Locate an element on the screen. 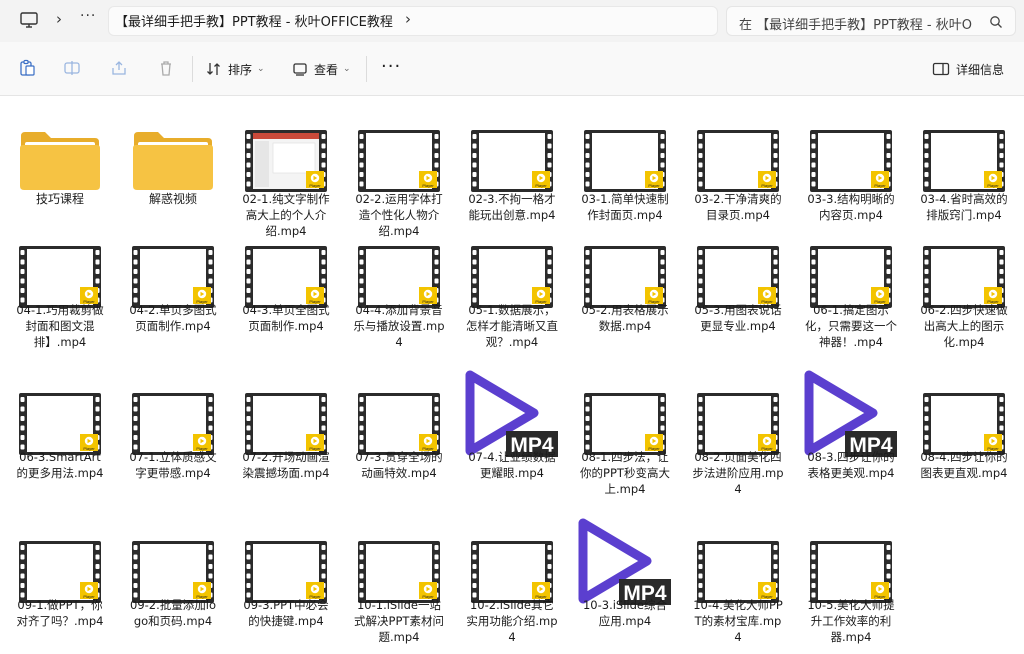 The image size is (1024, 654). file-item: Player 10-1.iSlide一站式解决PPT素材问题.mp4 is located at coordinates (399, 595).